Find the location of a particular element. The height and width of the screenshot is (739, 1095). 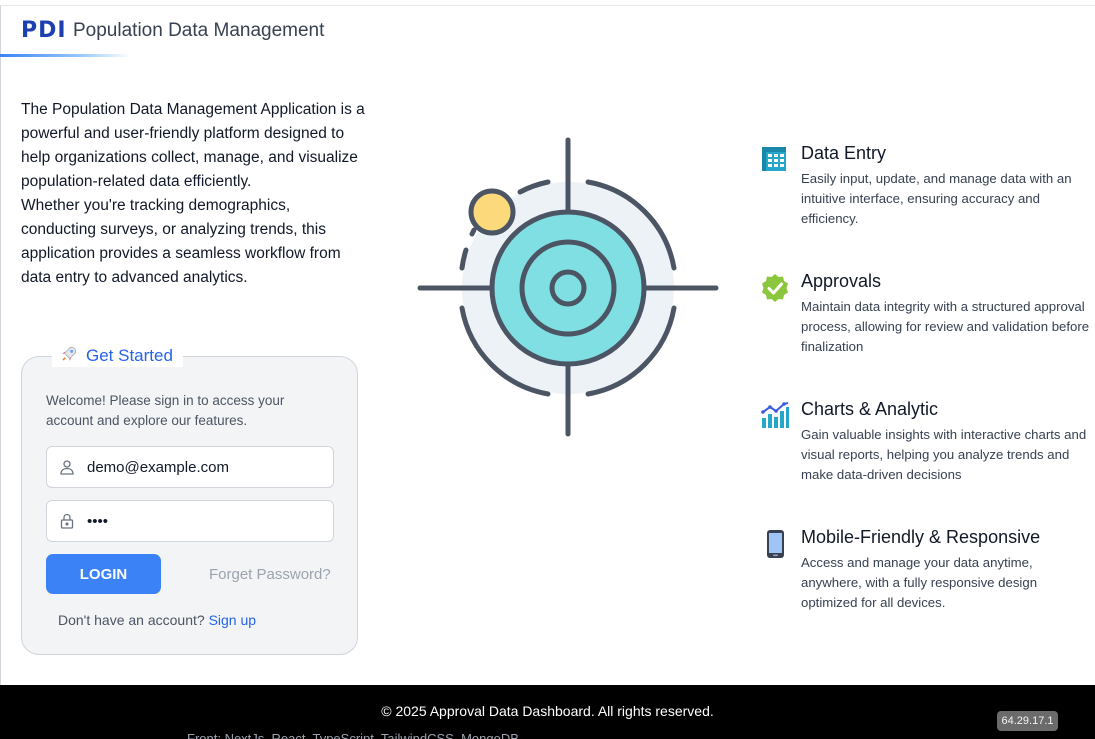

app-title: Population Data Management is located at coordinates (199, 30).